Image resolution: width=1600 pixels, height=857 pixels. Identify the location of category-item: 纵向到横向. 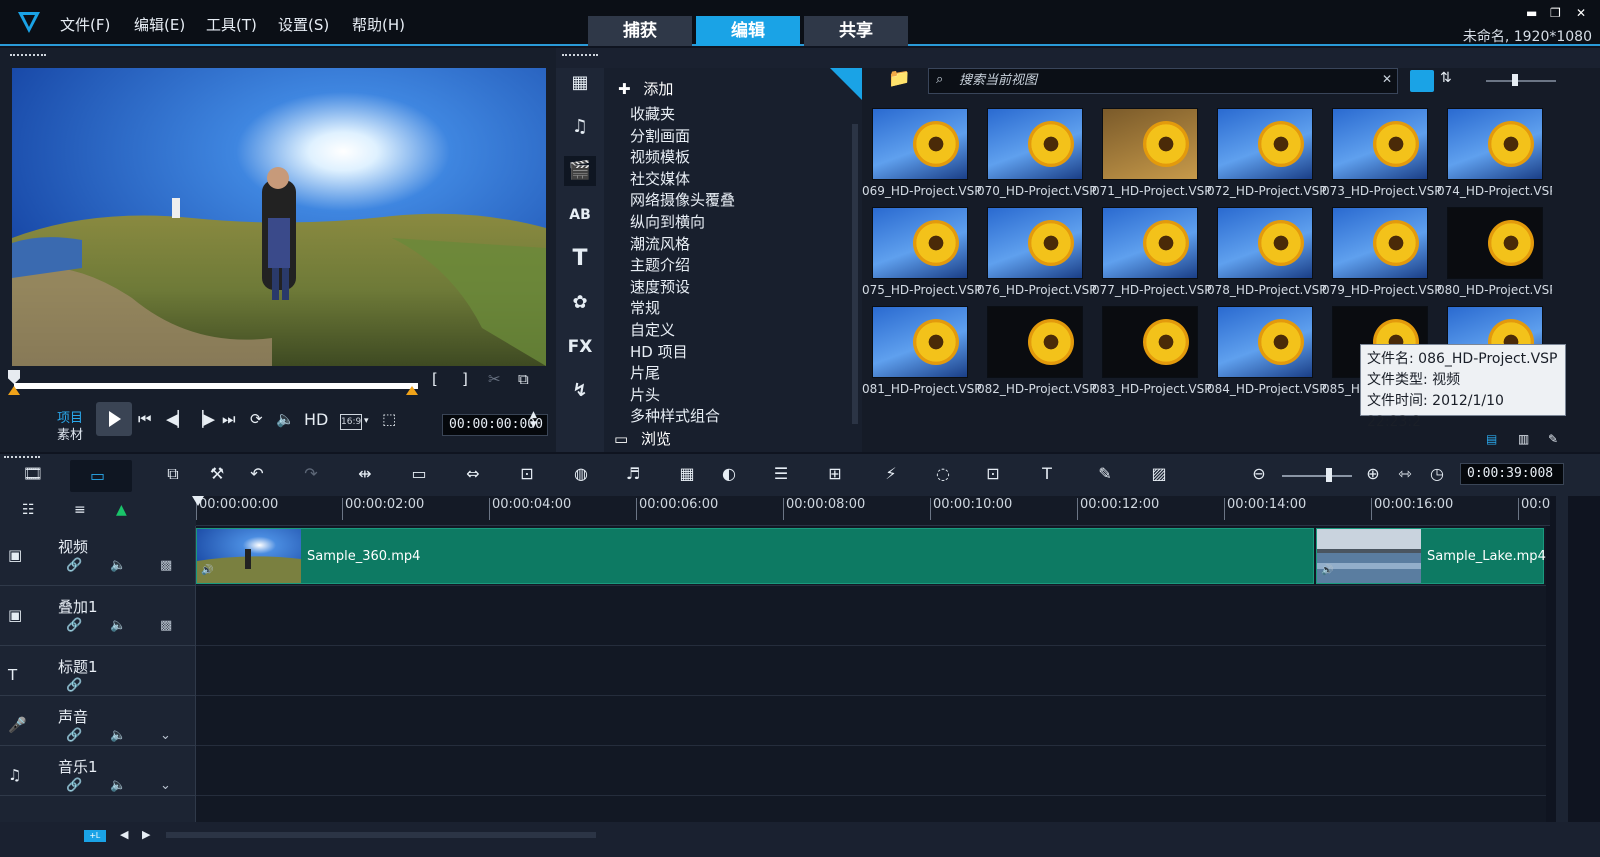
(736, 223).